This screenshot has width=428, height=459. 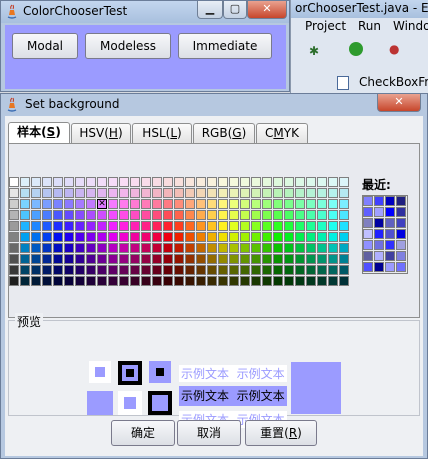 I want to click on menu-window: Windo, so click(x=410, y=26).